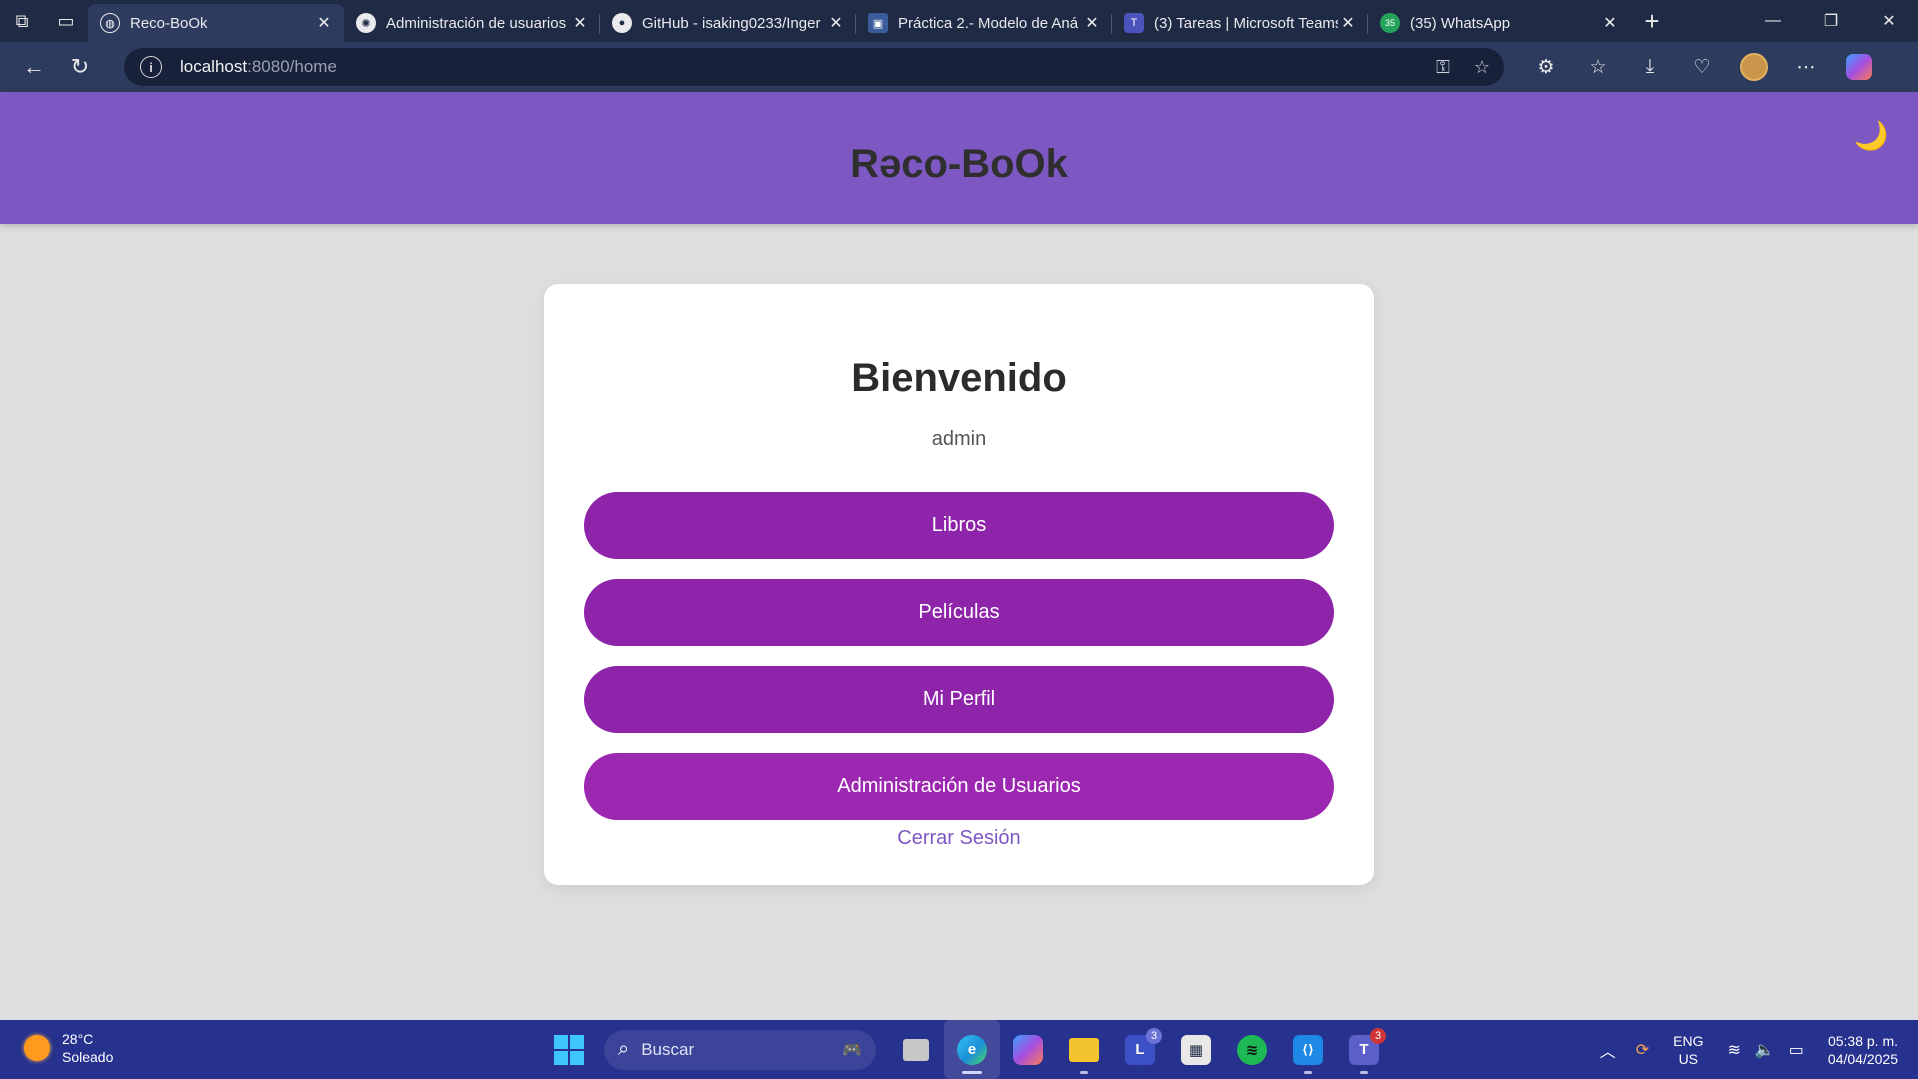  I want to click on vscode-icon: ⟨⟩, so click(1308, 1049).